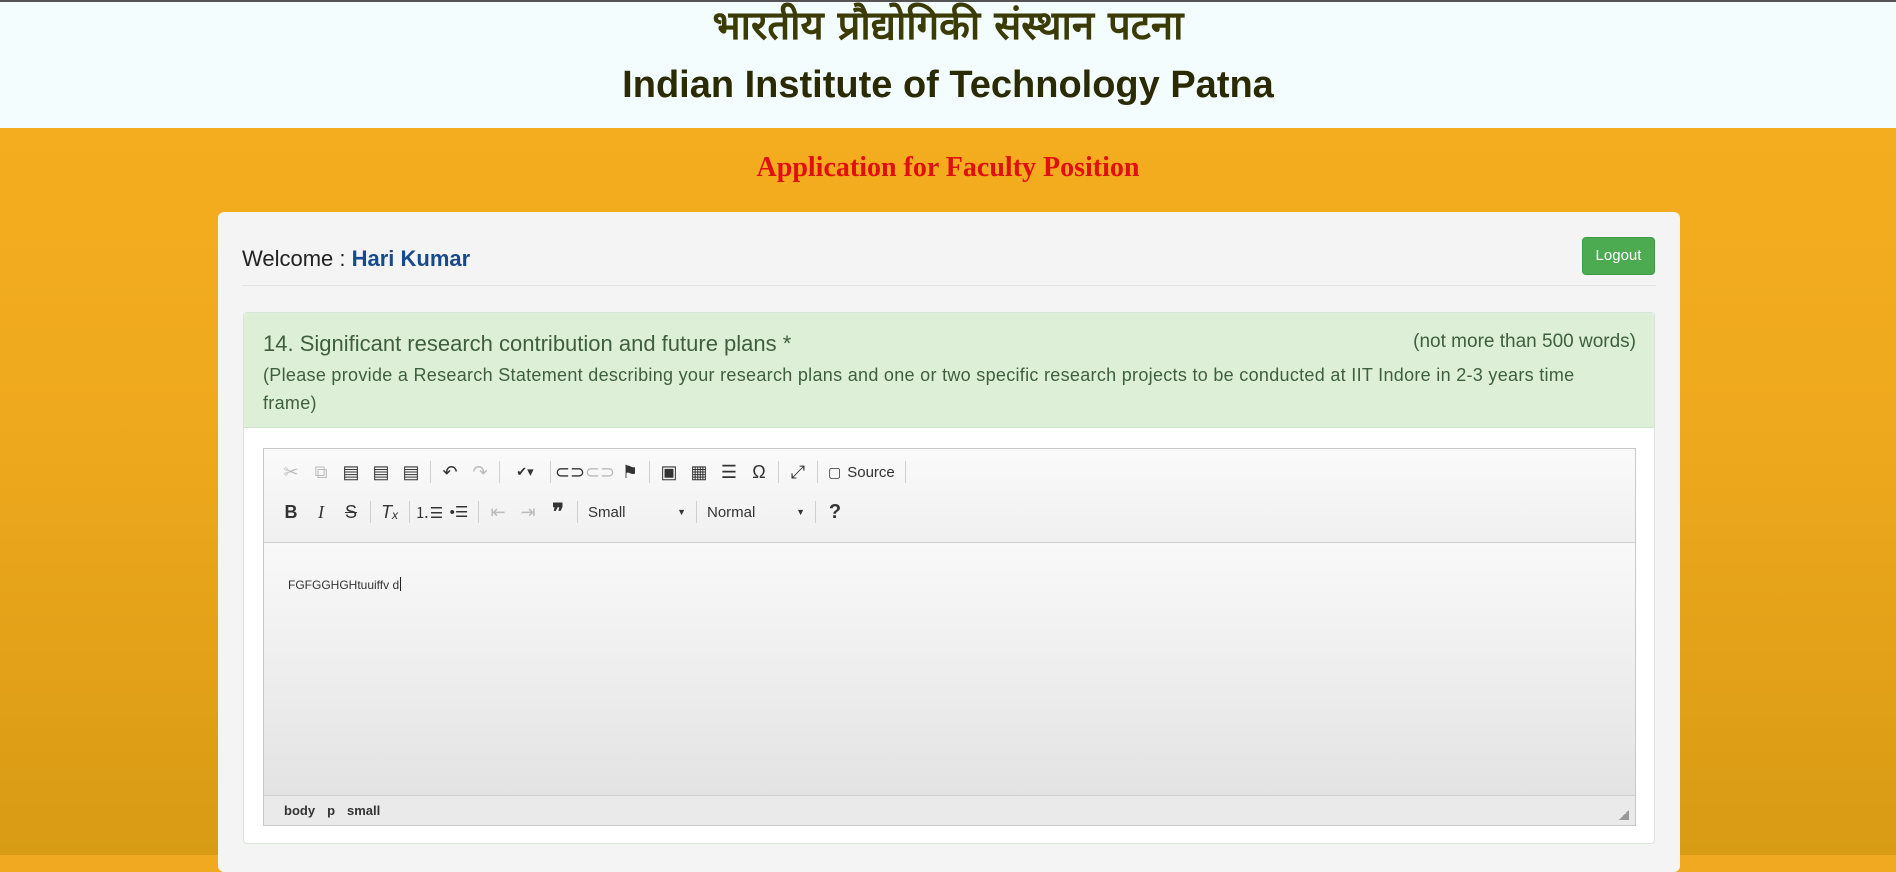 This screenshot has height=872, width=1896. What do you see at coordinates (871, 472) in the screenshot?
I see `source-label: Source` at bounding box center [871, 472].